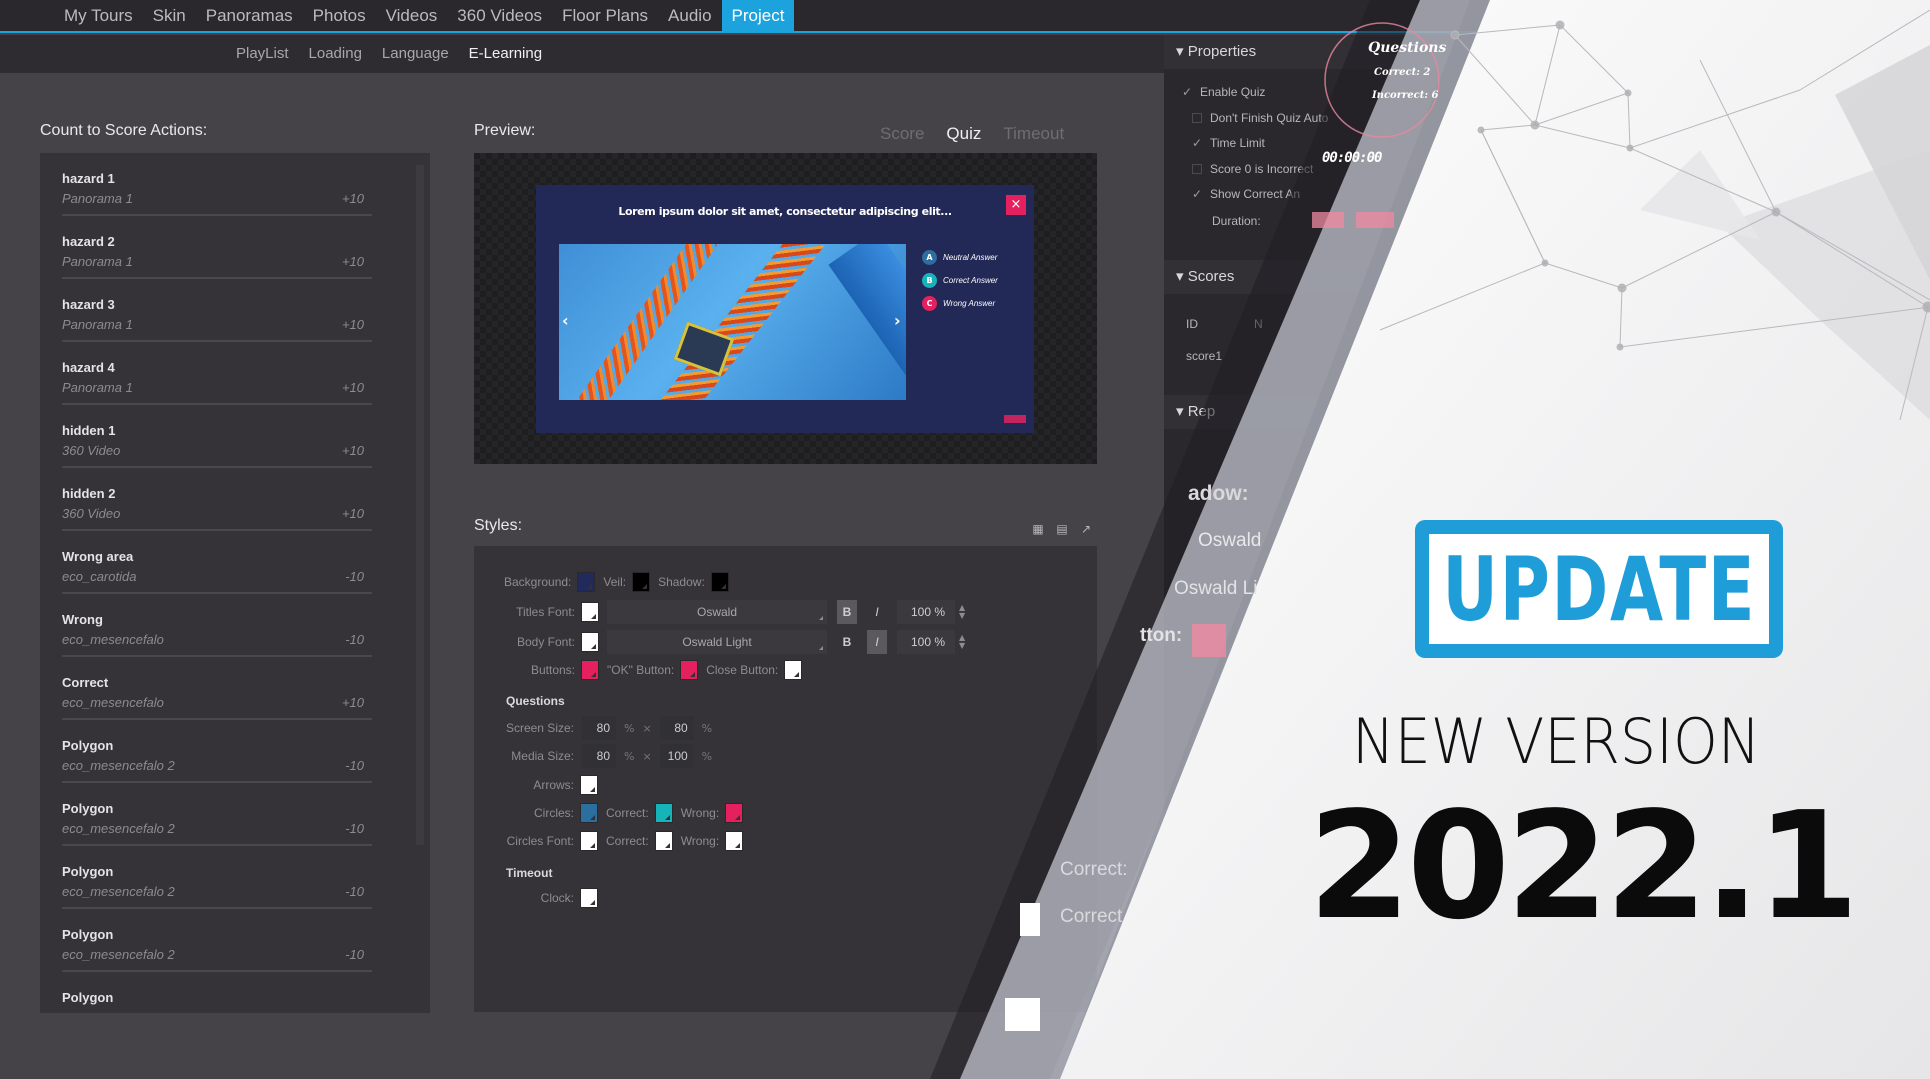 Image resolution: width=1930 pixels, height=1079 pixels. I want to click on times-sign: ×, so click(647, 728).